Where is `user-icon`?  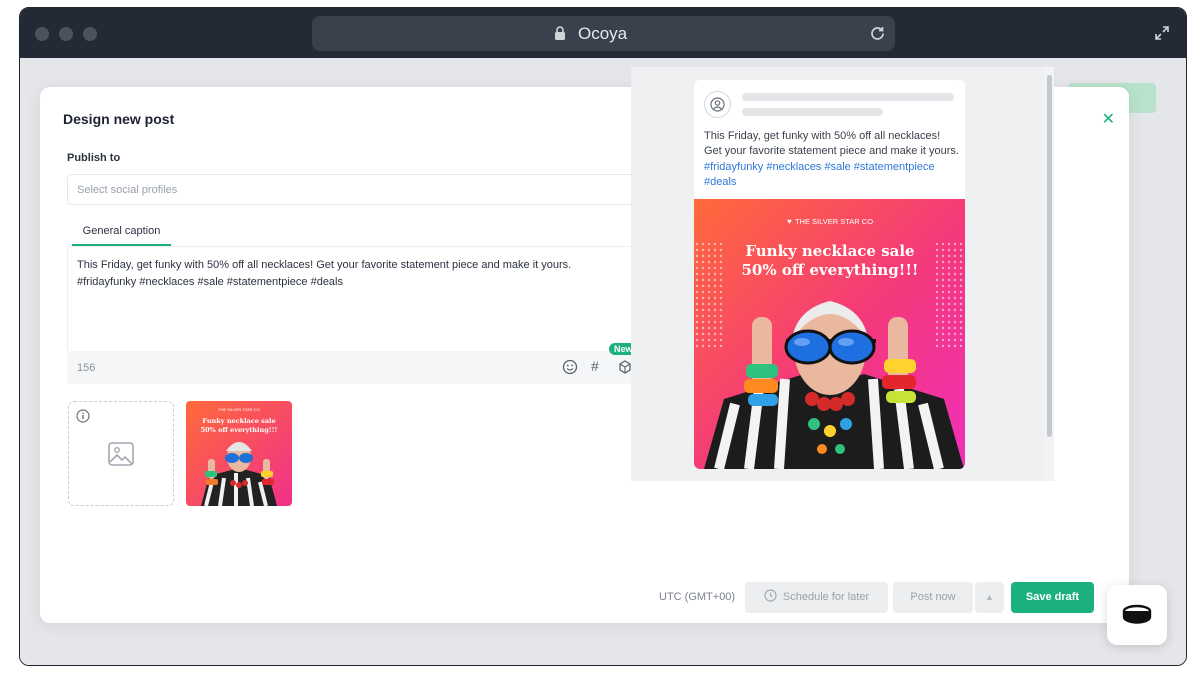
user-icon is located at coordinates (717, 104).